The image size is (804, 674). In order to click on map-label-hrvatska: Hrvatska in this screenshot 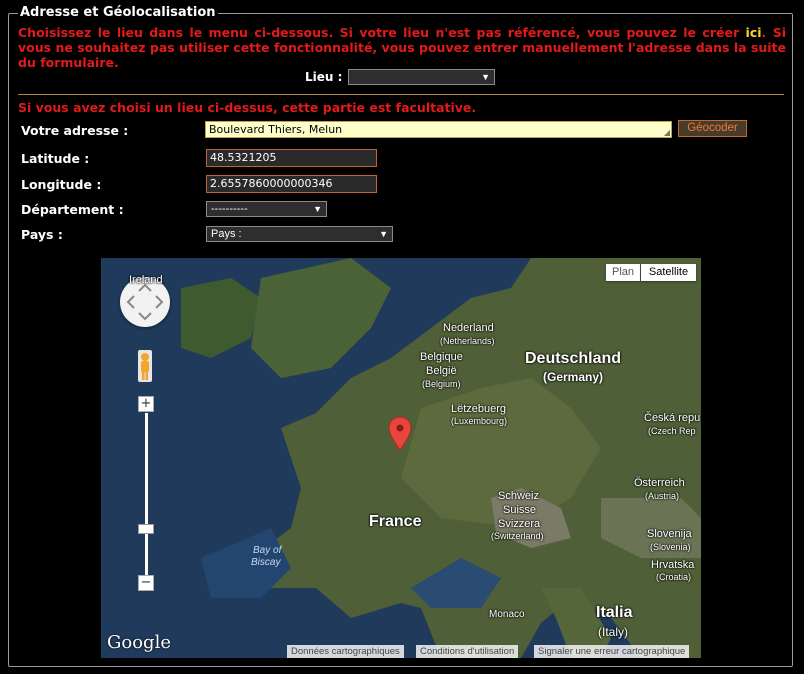, I will do `click(673, 565)`.